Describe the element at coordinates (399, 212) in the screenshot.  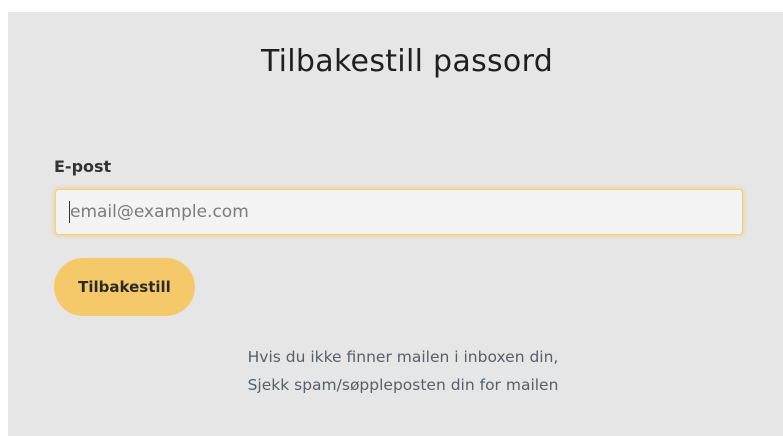
I see `email-field` at that location.